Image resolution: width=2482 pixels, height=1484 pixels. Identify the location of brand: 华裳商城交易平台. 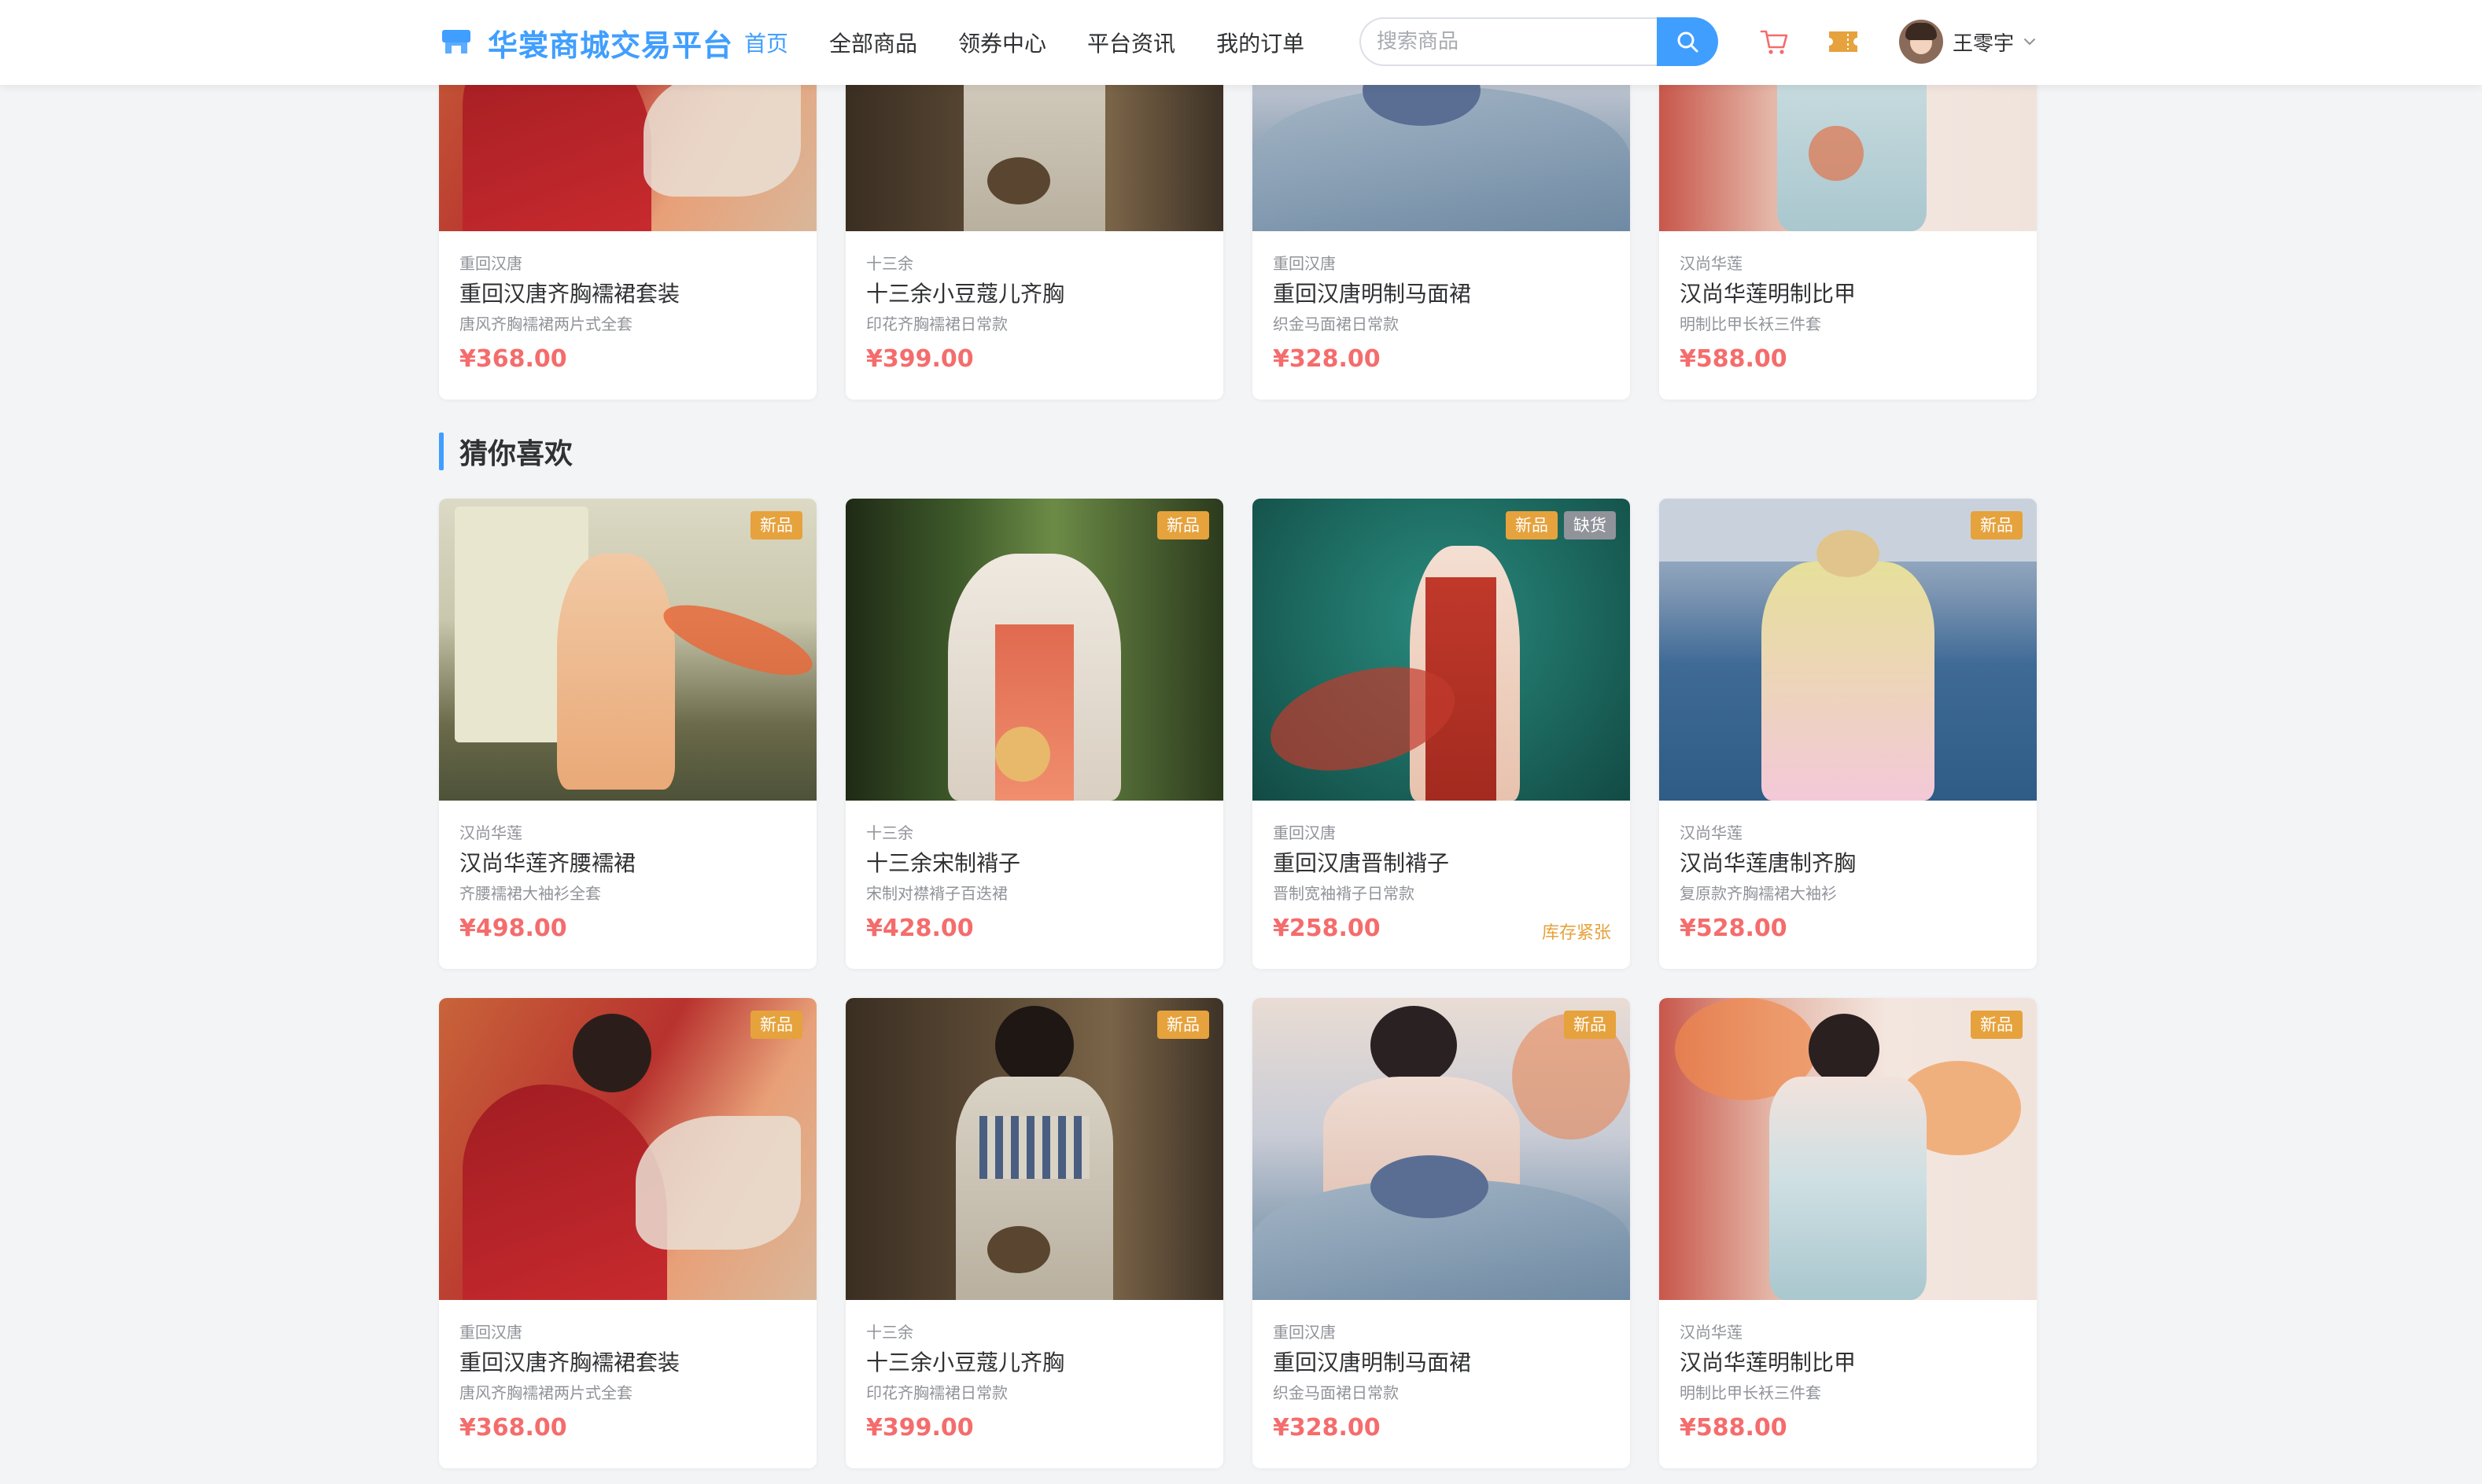
(586, 42).